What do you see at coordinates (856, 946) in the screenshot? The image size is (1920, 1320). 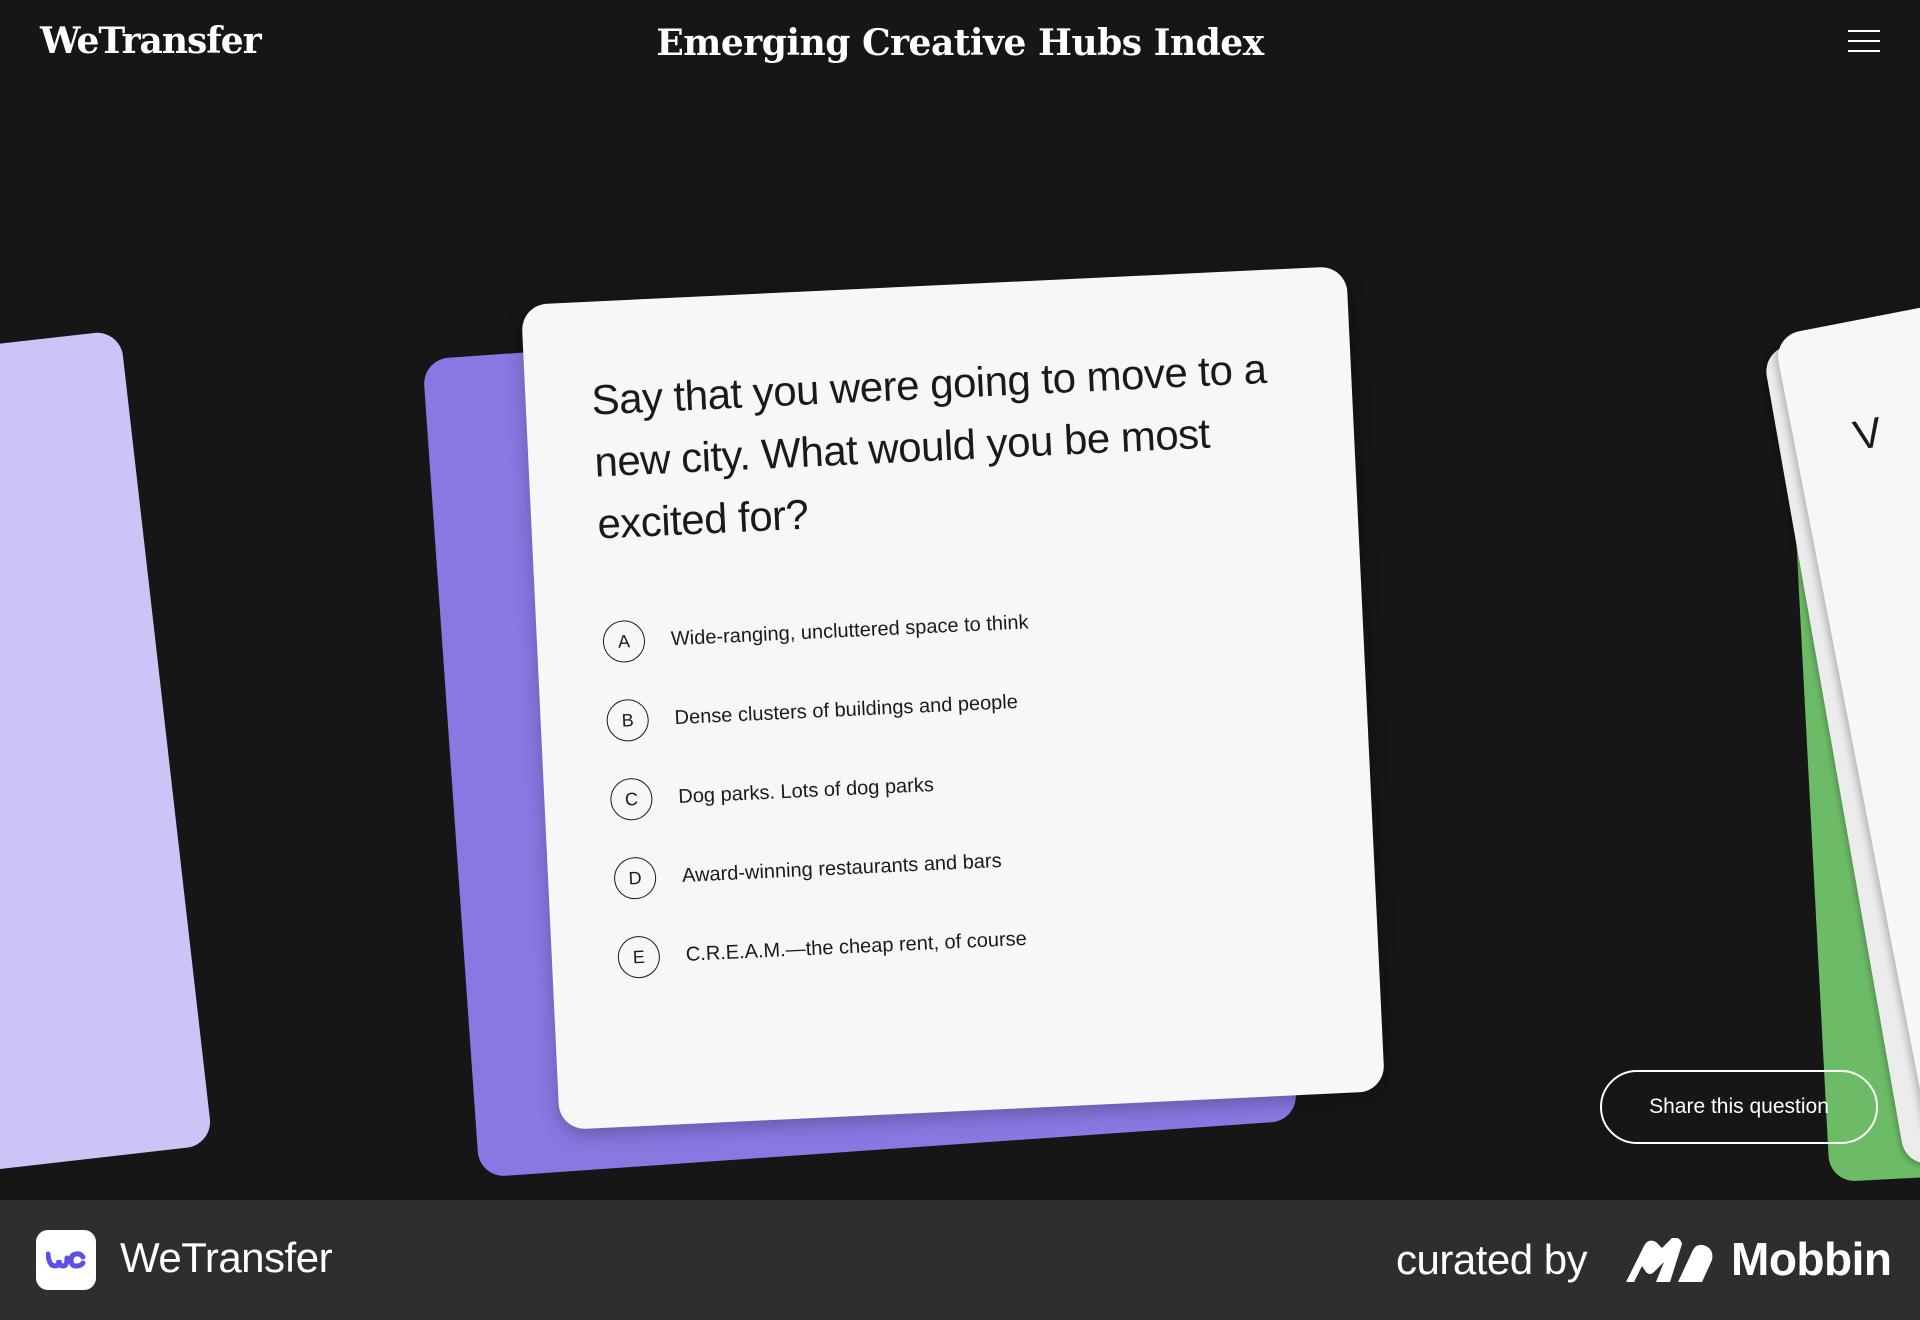 I see `option-label: C.R.E.A.M.—the cheap rent, of course` at bounding box center [856, 946].